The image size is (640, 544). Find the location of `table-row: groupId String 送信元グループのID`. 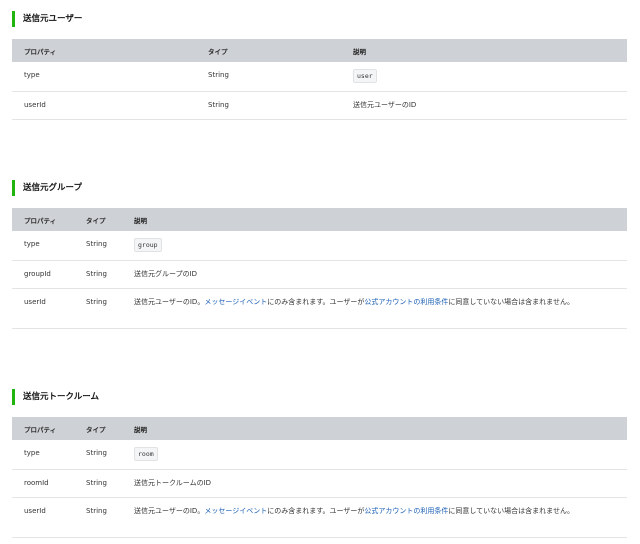

table-row: groupId String 送信元グループのID is located at coordinates (319, 274).